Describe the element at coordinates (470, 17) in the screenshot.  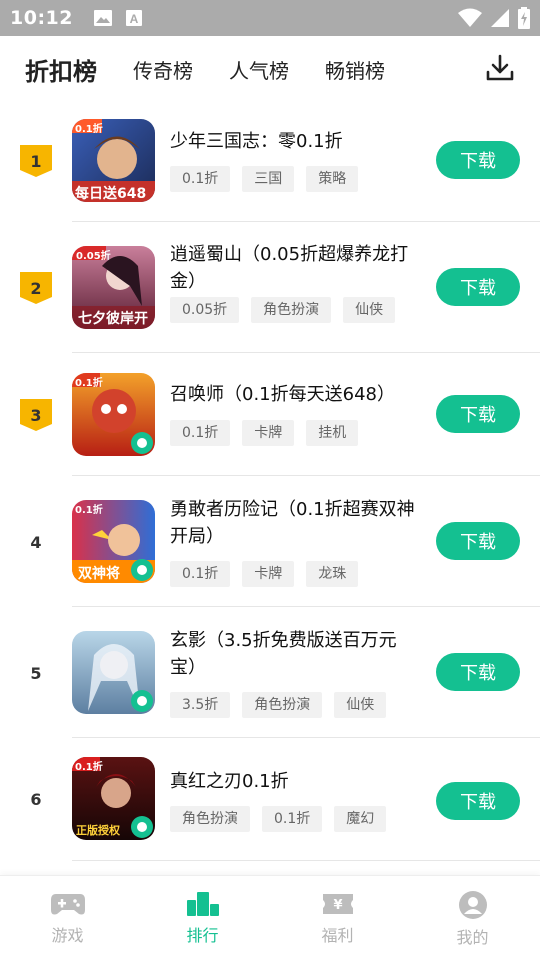
I see `wifi-icon` at that location.